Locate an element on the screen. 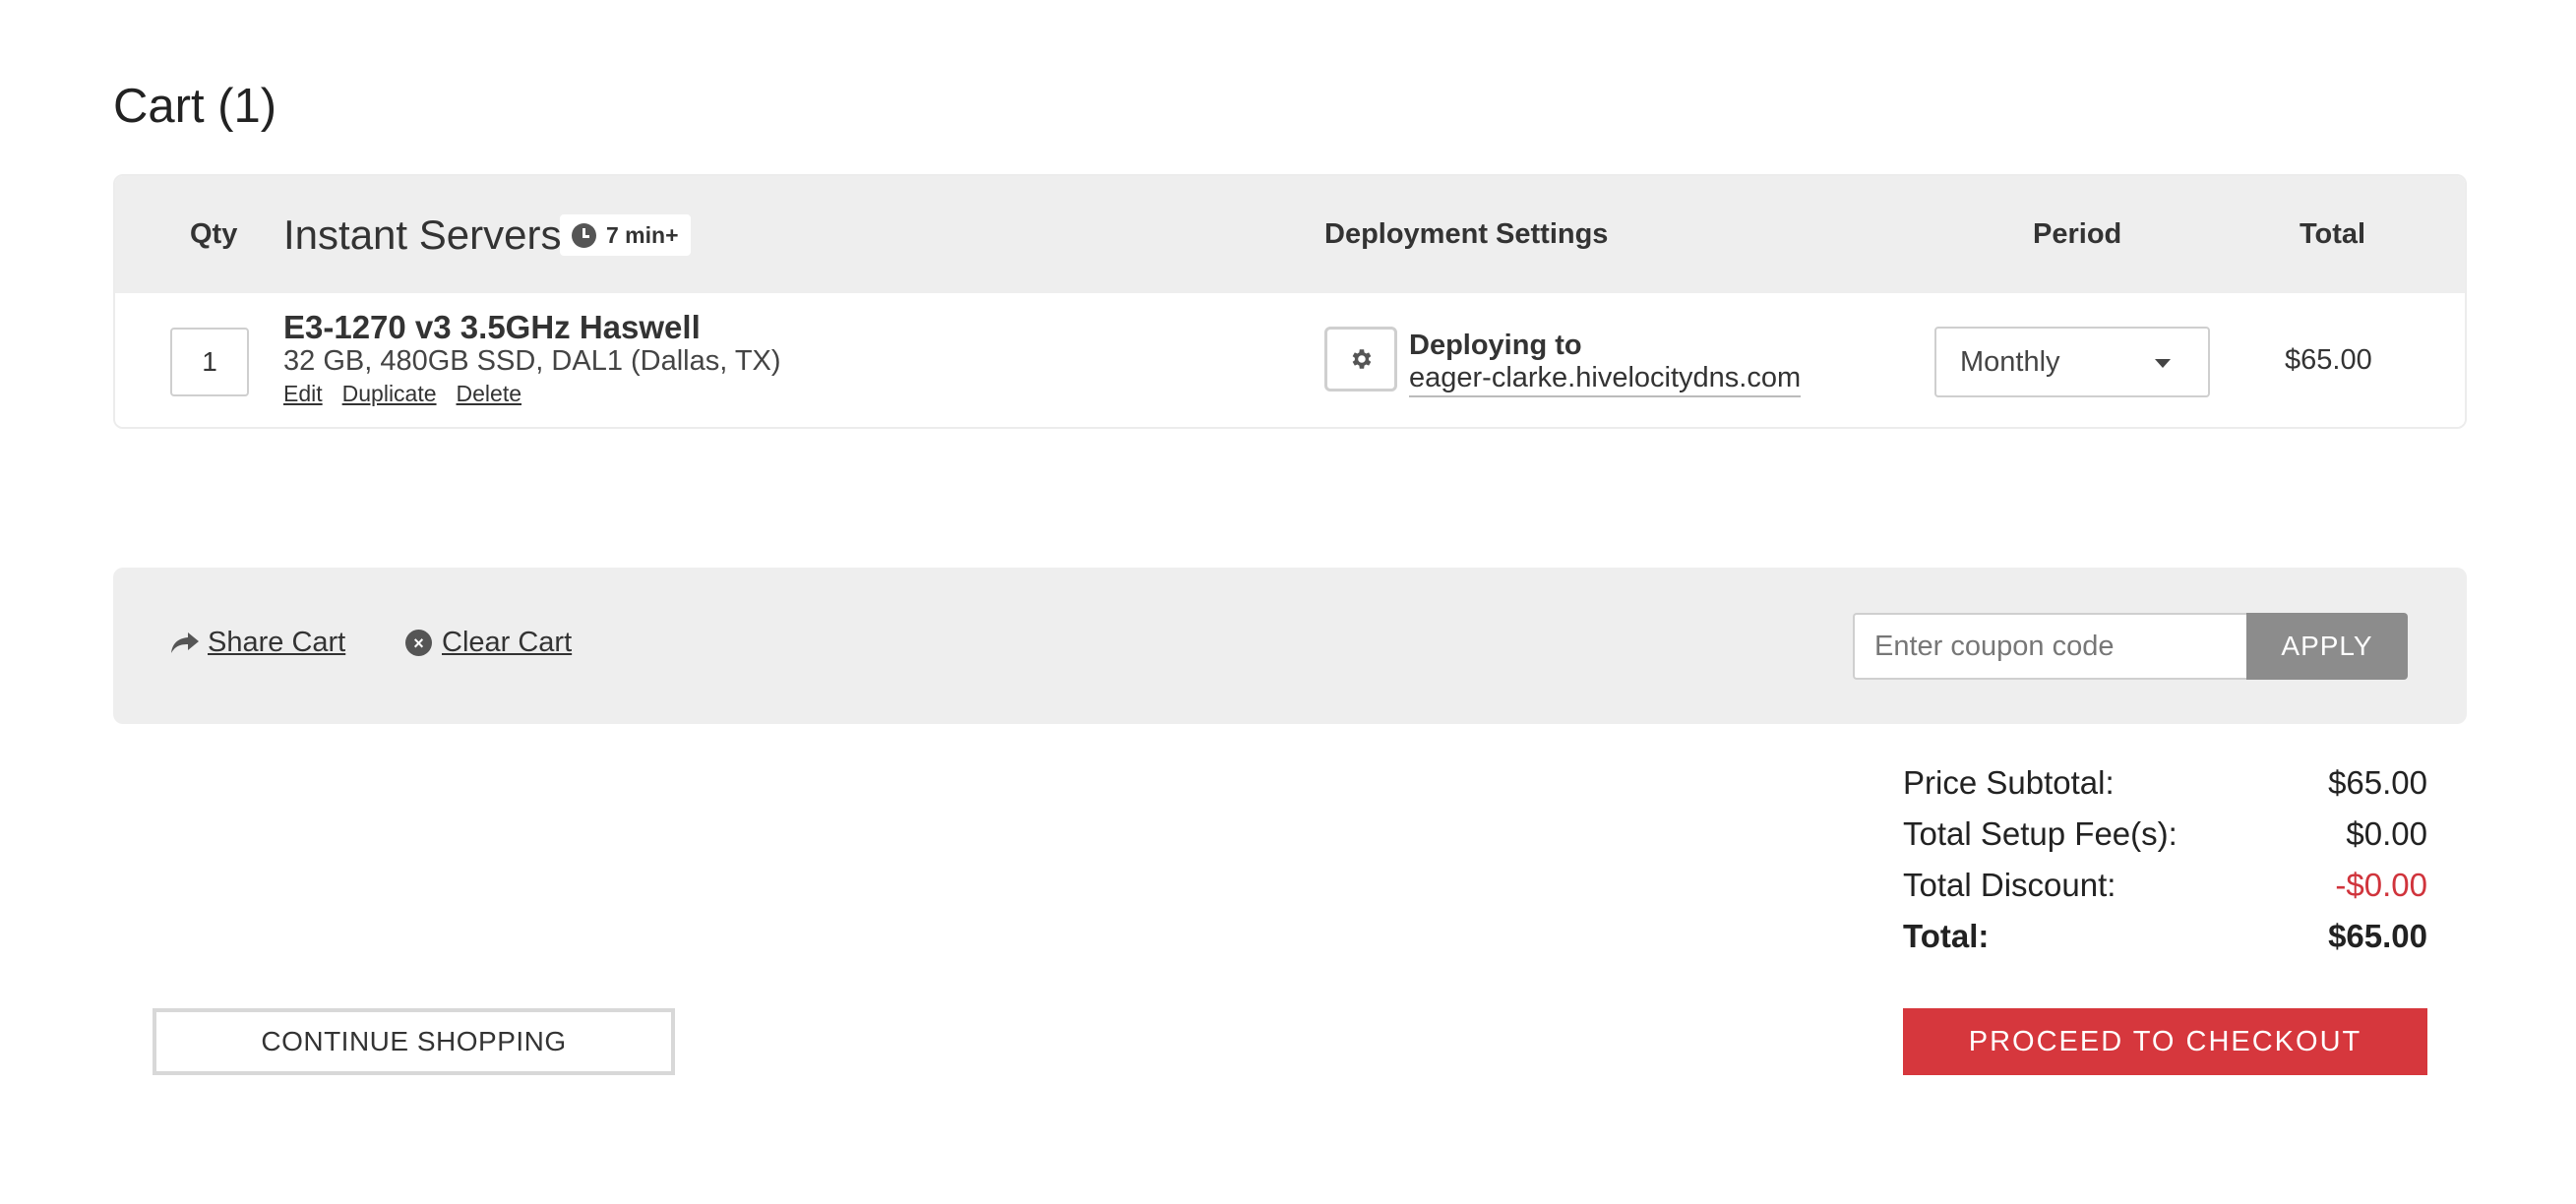 This screenshot has width=2576, height=1204. clear-cart-link: × Clear Cart is located at coordinates (488, 643).